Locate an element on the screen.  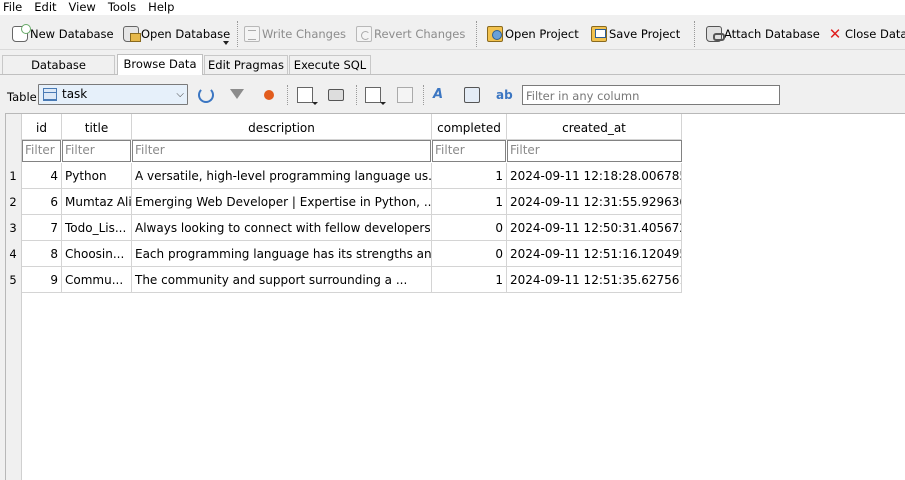
revert-changes-icon is located at coordinates (364, 34).